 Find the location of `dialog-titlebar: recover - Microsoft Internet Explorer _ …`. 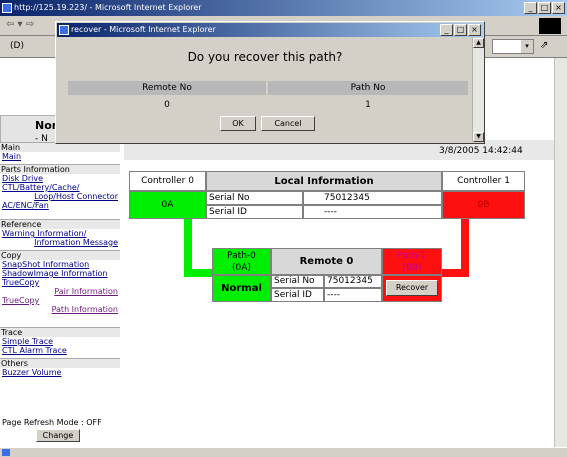

dialog-titlebar: recover - Microsoft Internet Explorer _ … is located at coordinates (270, 30).